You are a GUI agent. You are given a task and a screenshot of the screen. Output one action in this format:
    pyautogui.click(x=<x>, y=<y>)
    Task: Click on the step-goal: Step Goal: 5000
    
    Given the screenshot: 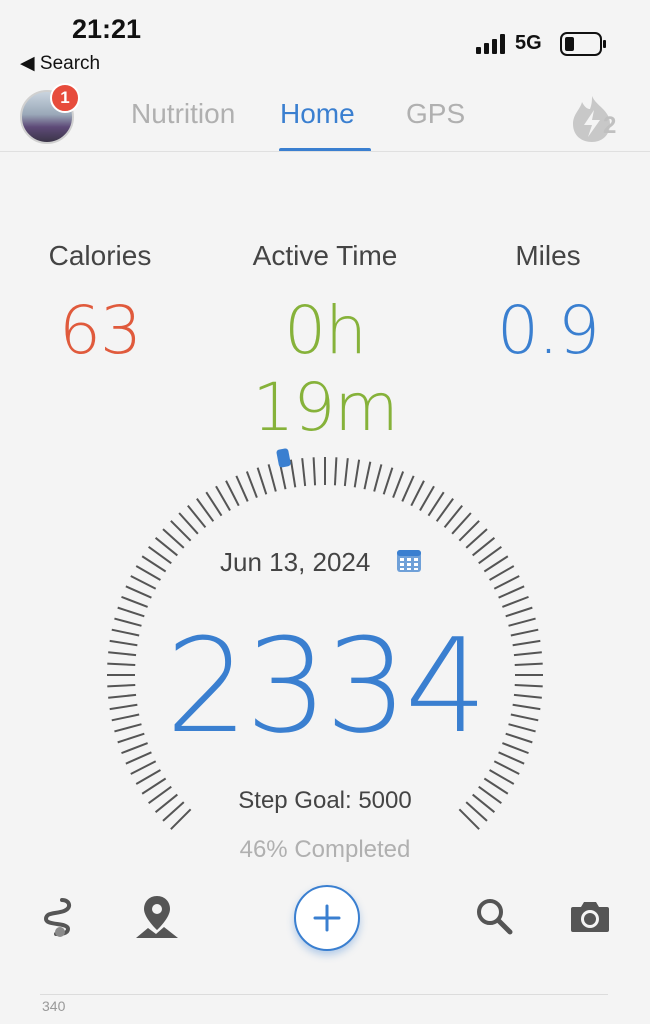 What is the action you would take?
    pyautogui.click(x=325, y=800)
    